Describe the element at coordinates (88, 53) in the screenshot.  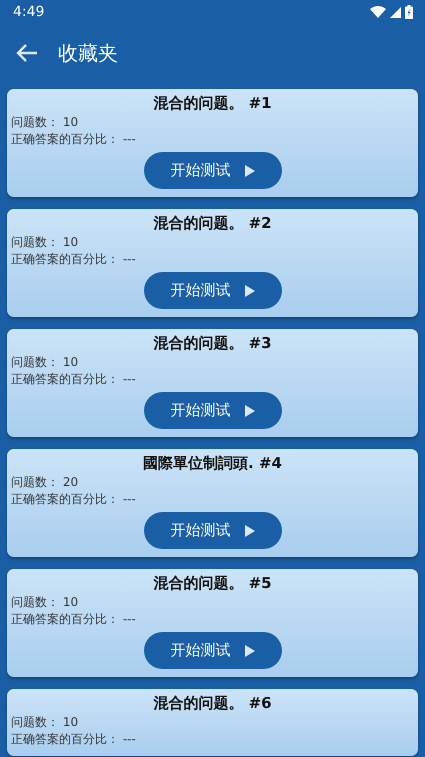
I see `screen-title: 收藏夹` at that location.